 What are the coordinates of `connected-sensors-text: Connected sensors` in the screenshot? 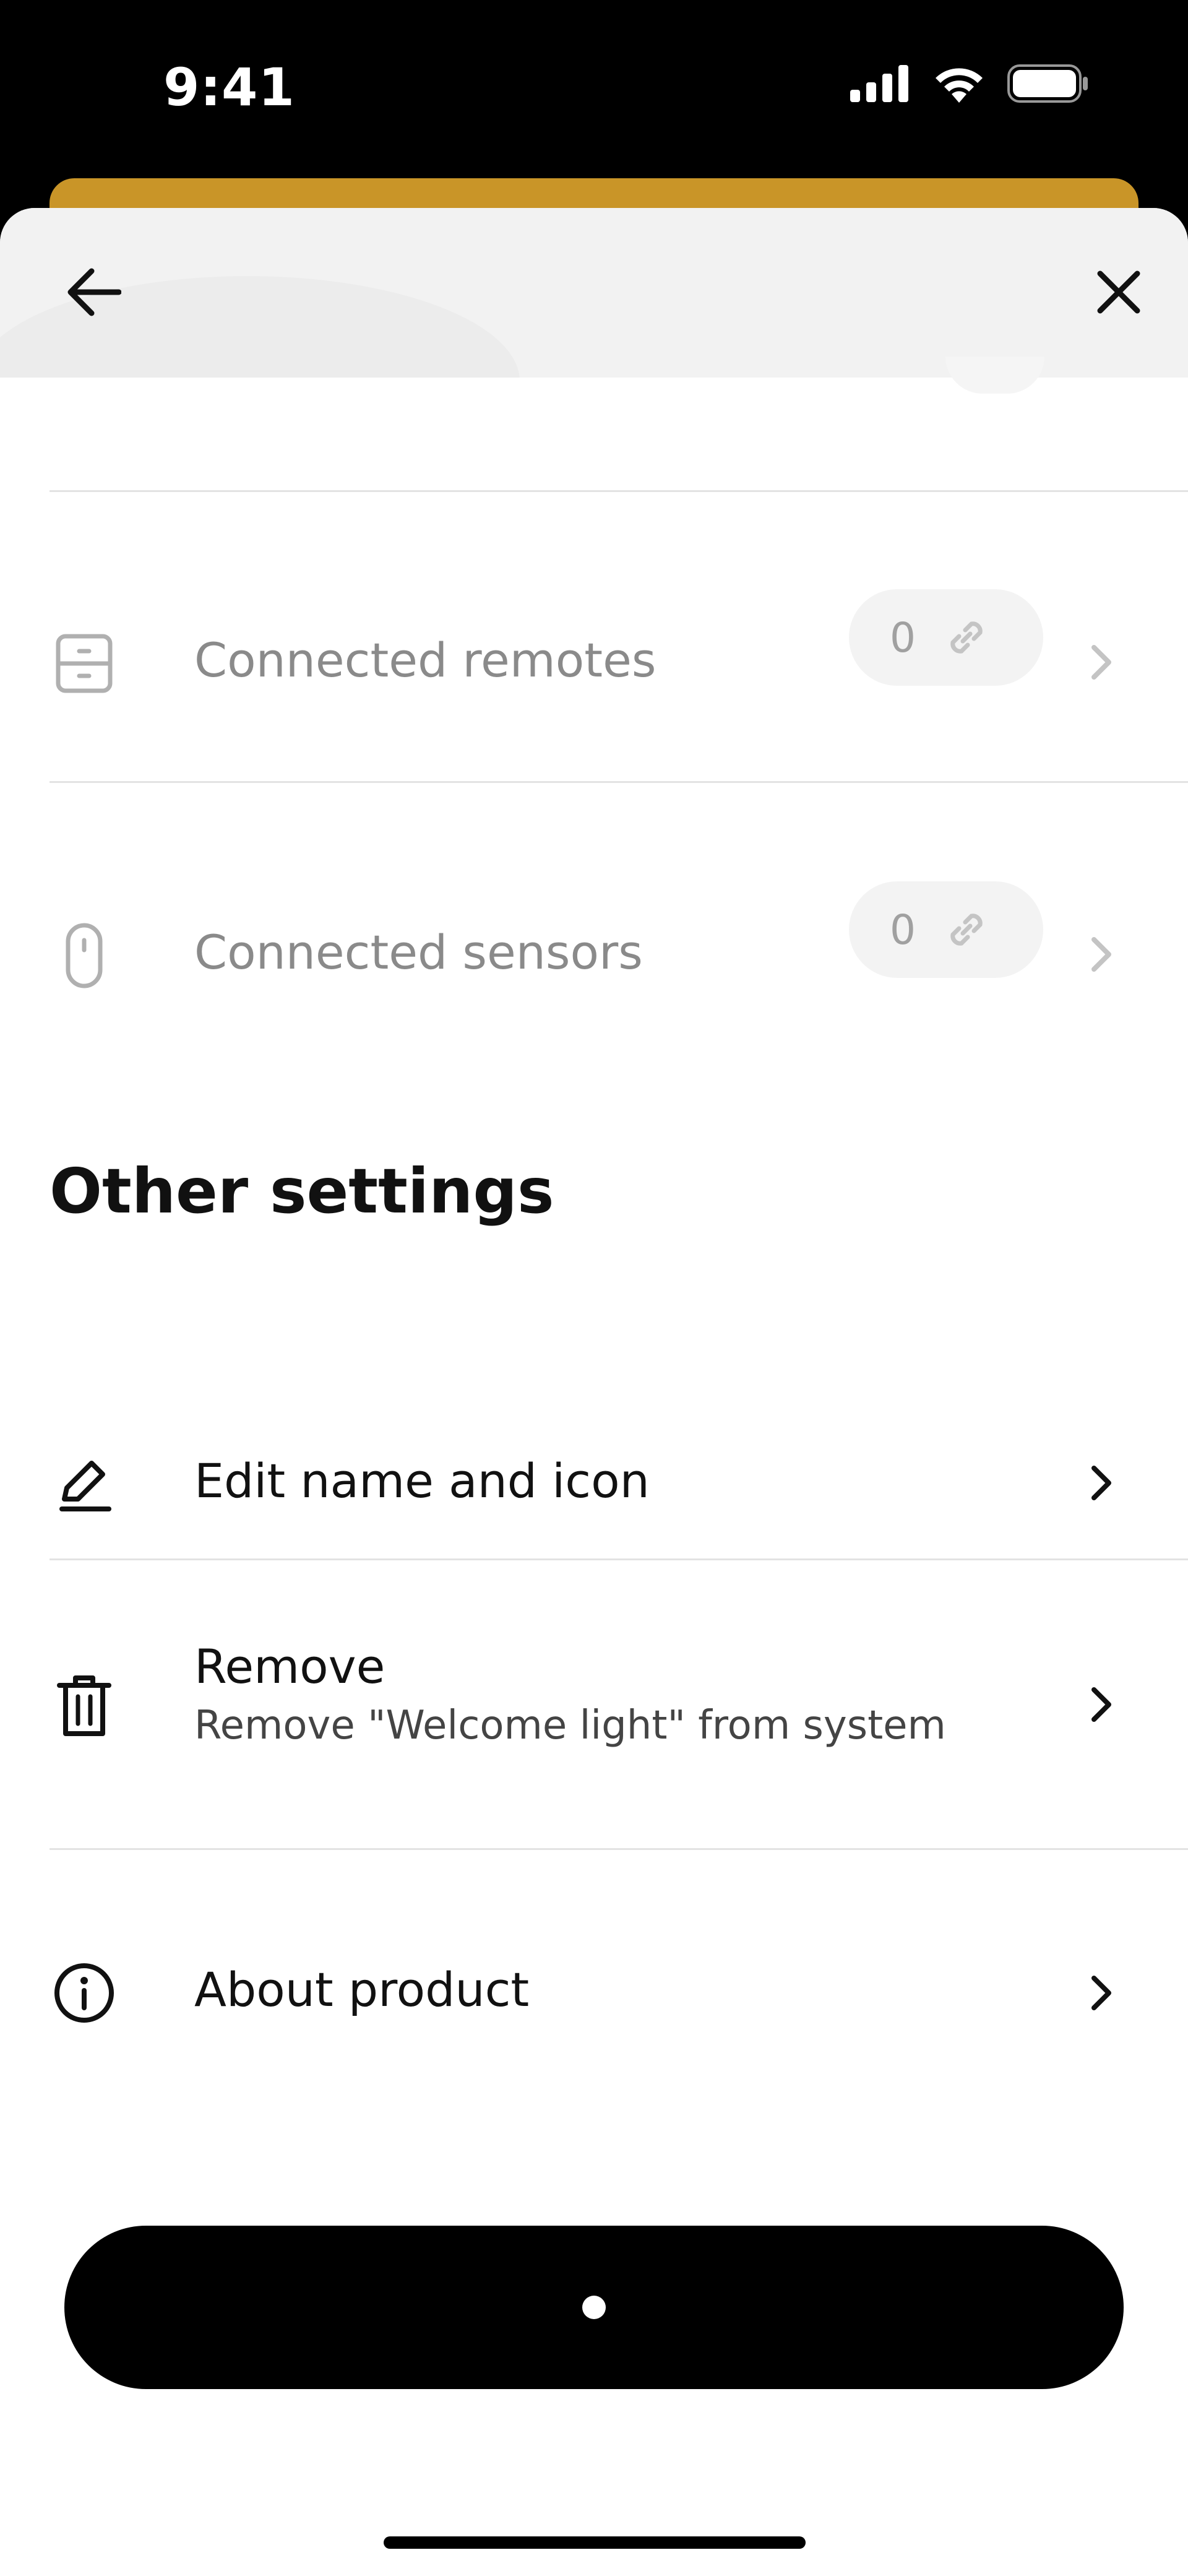 It's located at (418, 952).